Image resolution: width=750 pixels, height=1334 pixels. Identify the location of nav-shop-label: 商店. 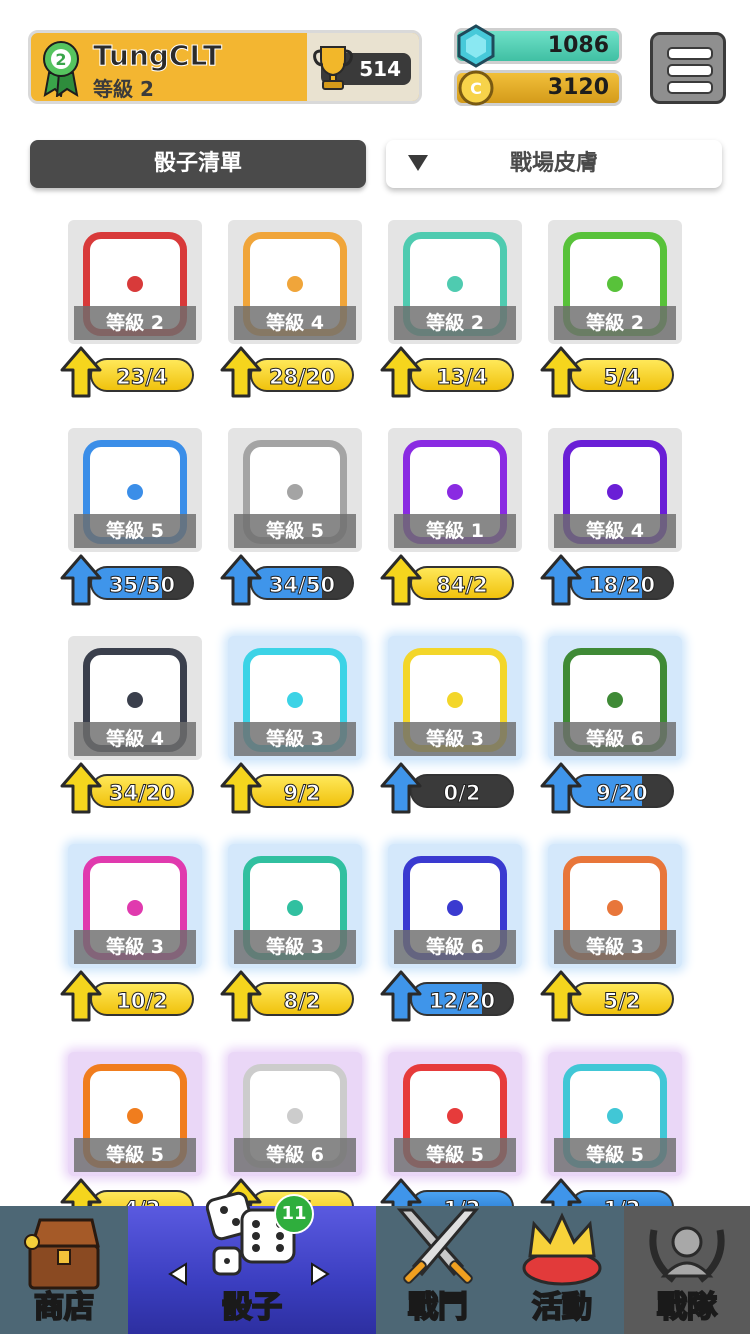
(64, 1307).